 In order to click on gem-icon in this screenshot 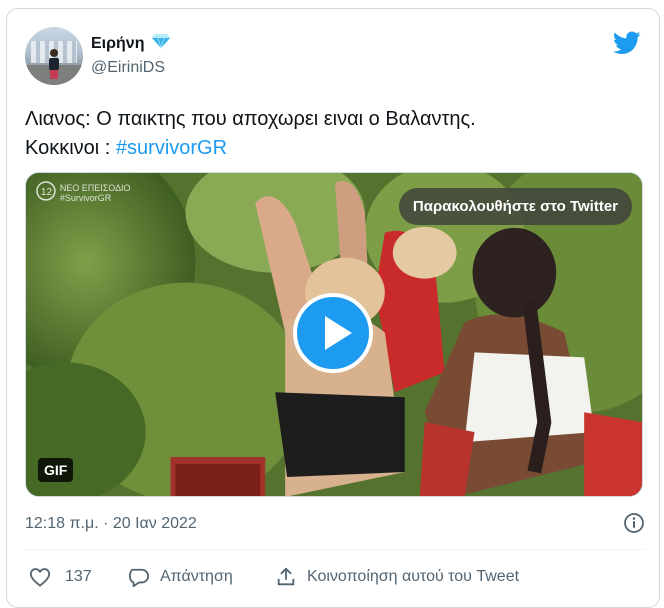, I will do `click(161, 43)`.